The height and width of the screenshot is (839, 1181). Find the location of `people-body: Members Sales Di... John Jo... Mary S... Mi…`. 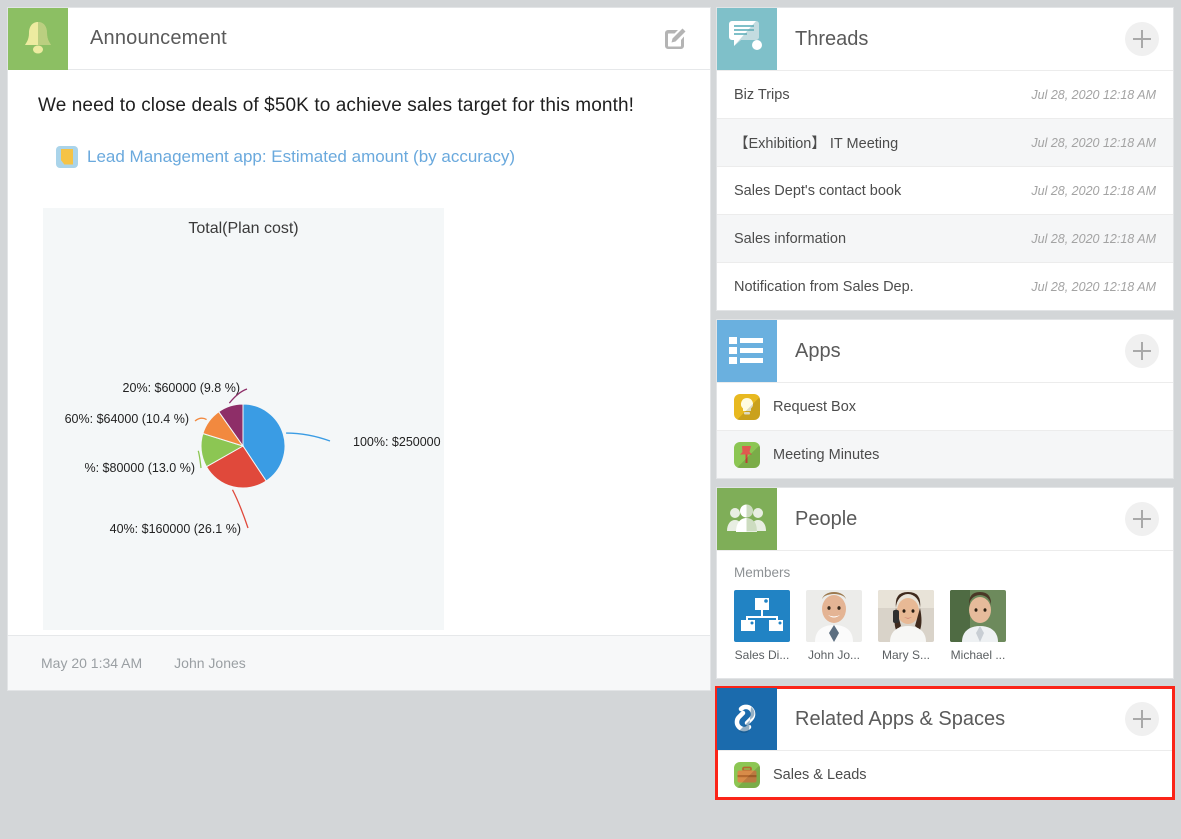

people-body: Members Sales Di... John Jo... Mary S... Mi… is located at coordinates (945, 614).